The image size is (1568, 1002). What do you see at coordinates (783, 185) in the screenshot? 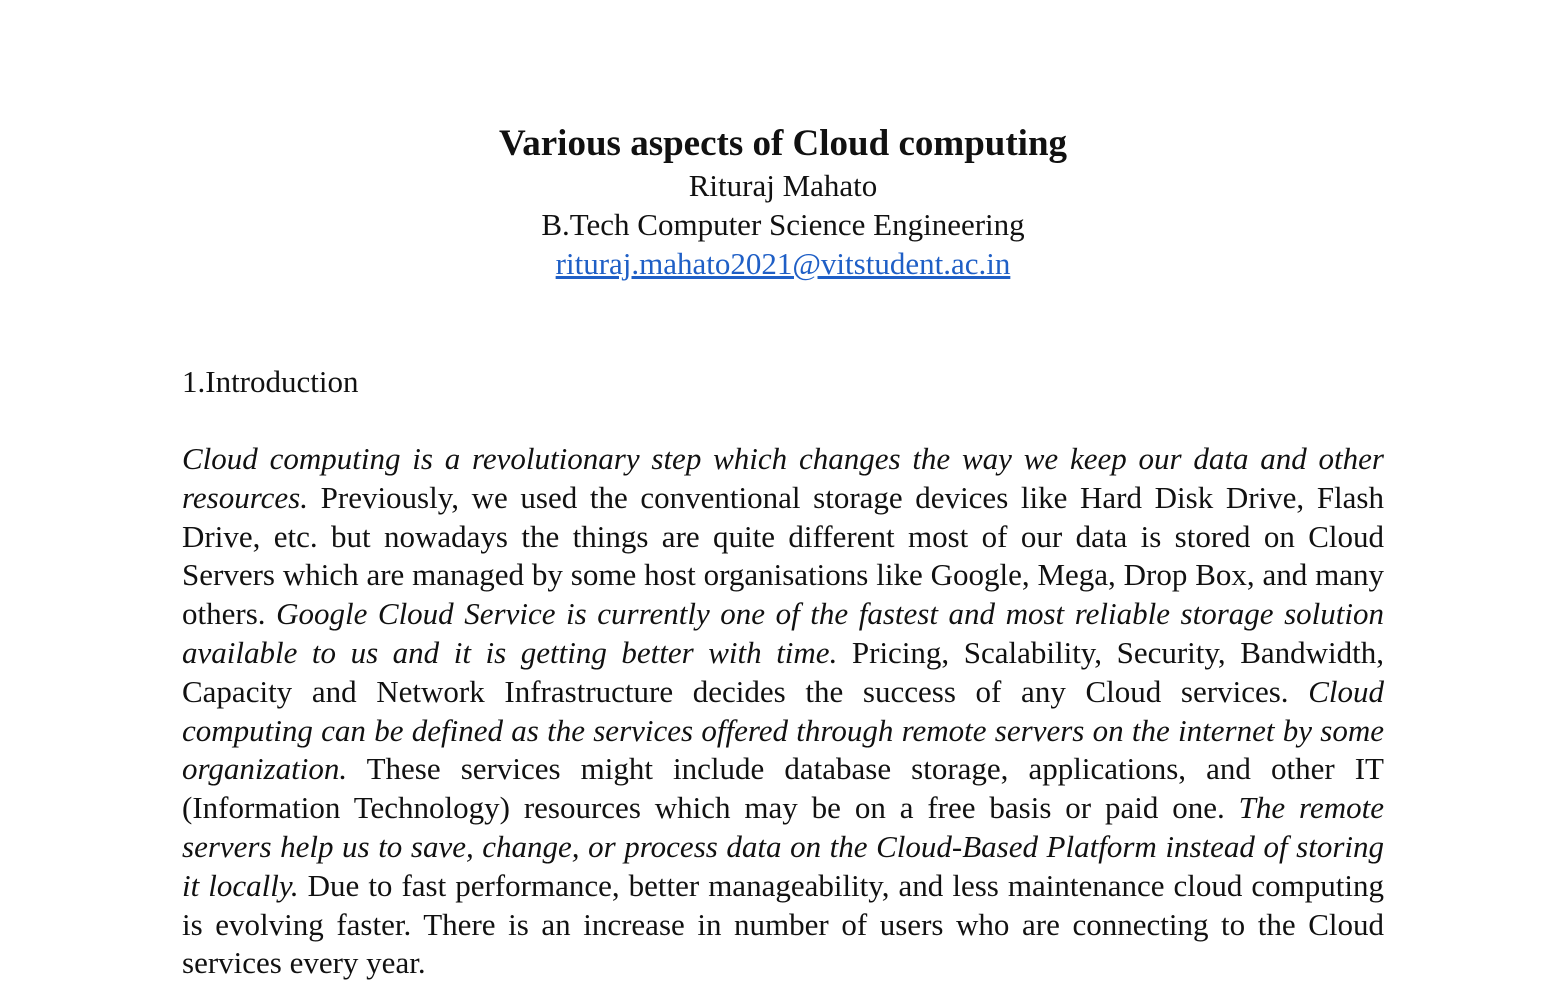
I see `author-name: Rituraj Mahato` at bounding box center [783, 185].